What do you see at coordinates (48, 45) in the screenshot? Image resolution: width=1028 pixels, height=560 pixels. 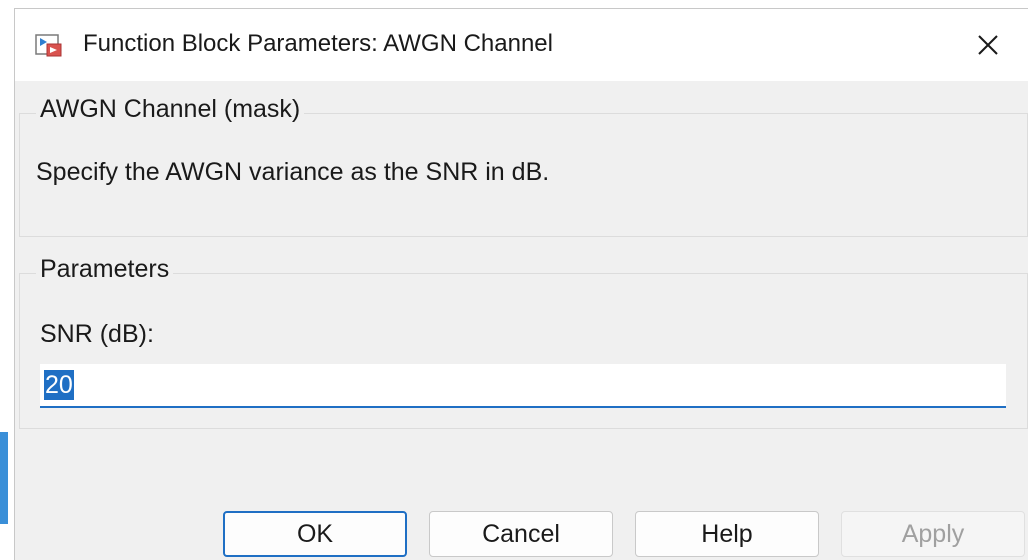 I see `simulink-block-icon` at bounding box center [48, 45].